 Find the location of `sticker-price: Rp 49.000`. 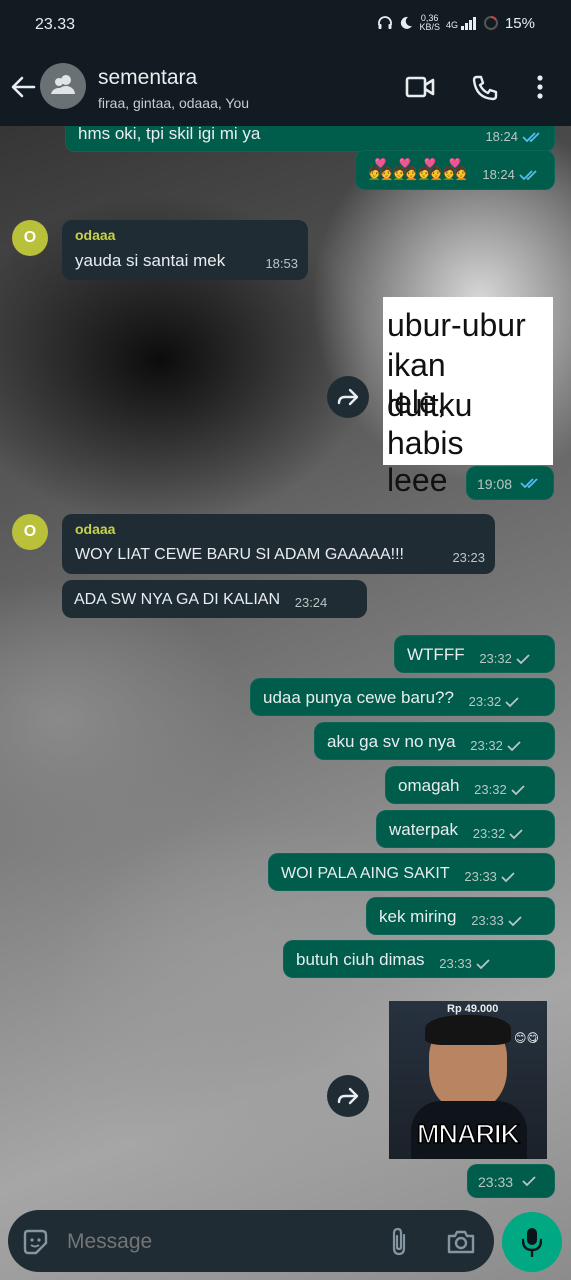

sticker-price: Rp 49.000 is located at coordinates (473, 1009).